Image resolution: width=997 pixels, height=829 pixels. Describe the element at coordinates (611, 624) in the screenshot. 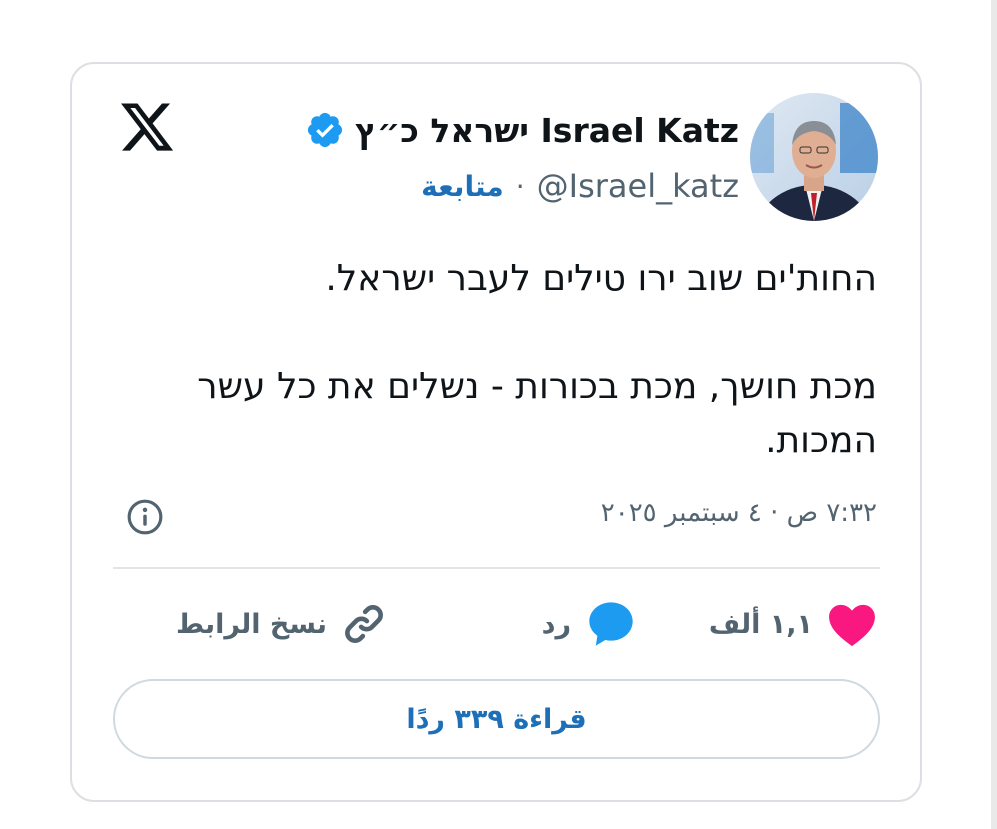

I see `speech-bubble-icon` at that location.